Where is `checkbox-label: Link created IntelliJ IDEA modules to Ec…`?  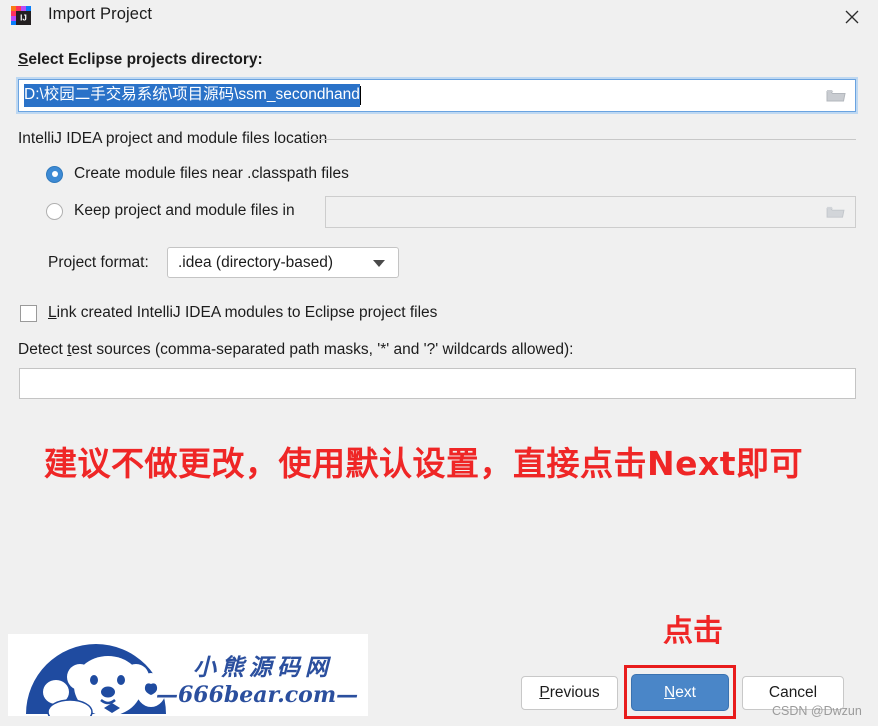 checkbox-label: Link created IntelliJ IDEA modules to Ec… is located at coordinates (243, 312).